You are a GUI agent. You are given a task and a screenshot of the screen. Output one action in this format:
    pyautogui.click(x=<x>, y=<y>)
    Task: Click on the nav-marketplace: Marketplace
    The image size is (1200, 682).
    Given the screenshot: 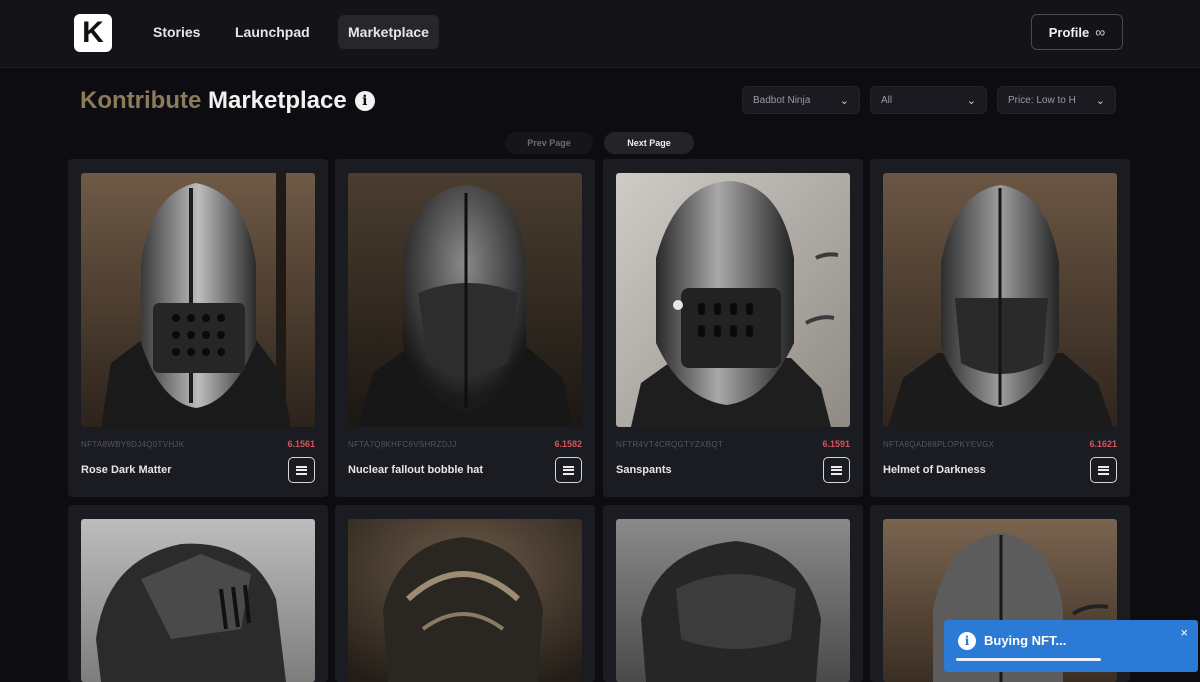 What is the action you would take?
    pyautogui.click(x=388, y=32)
    